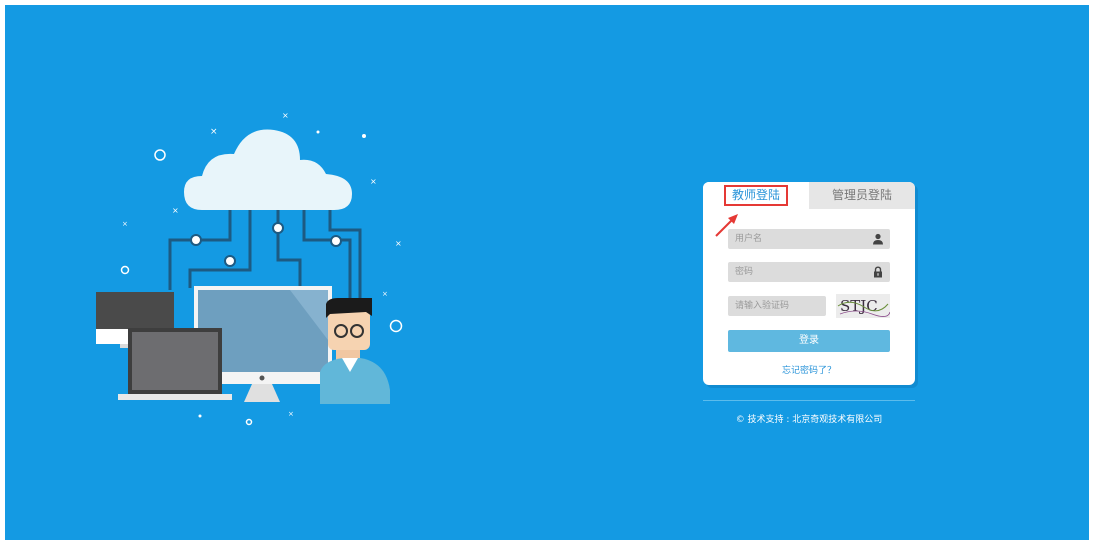  I want to click on login-tabs: 教师登陆 管理员登陆, so click(809, 195).